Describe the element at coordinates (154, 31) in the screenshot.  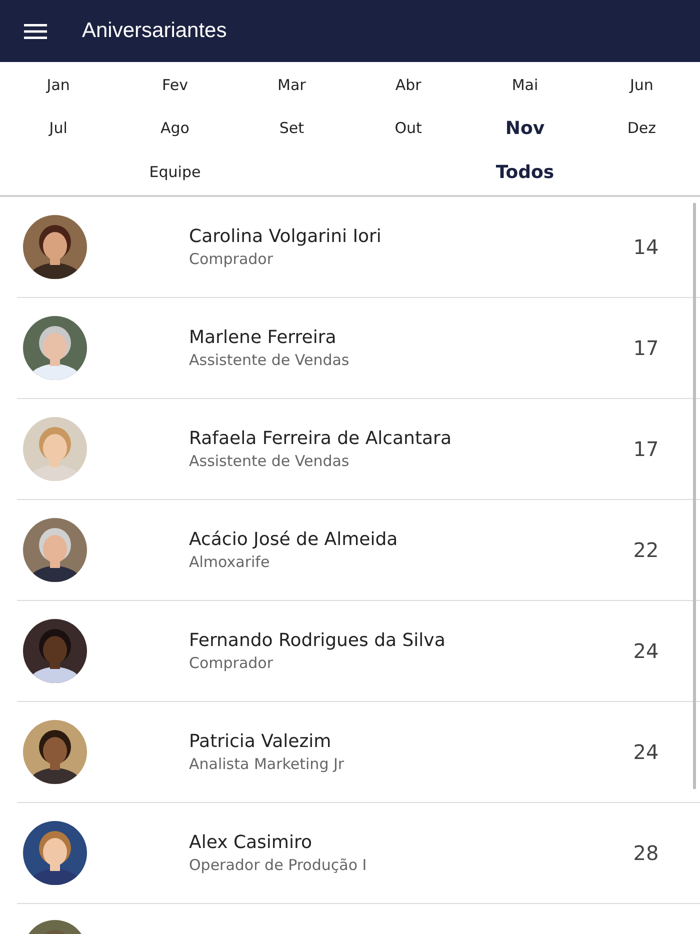
I see `app-title: Aniversariantes` at that location.